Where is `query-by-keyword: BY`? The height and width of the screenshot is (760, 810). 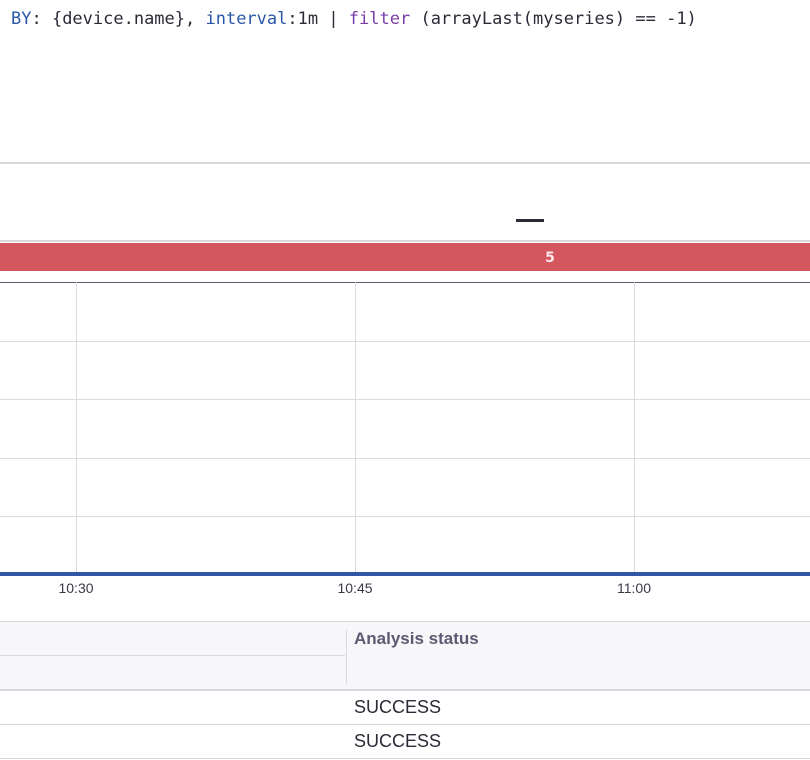
query-by-keyword: BY is located at coordinates (21, 19).